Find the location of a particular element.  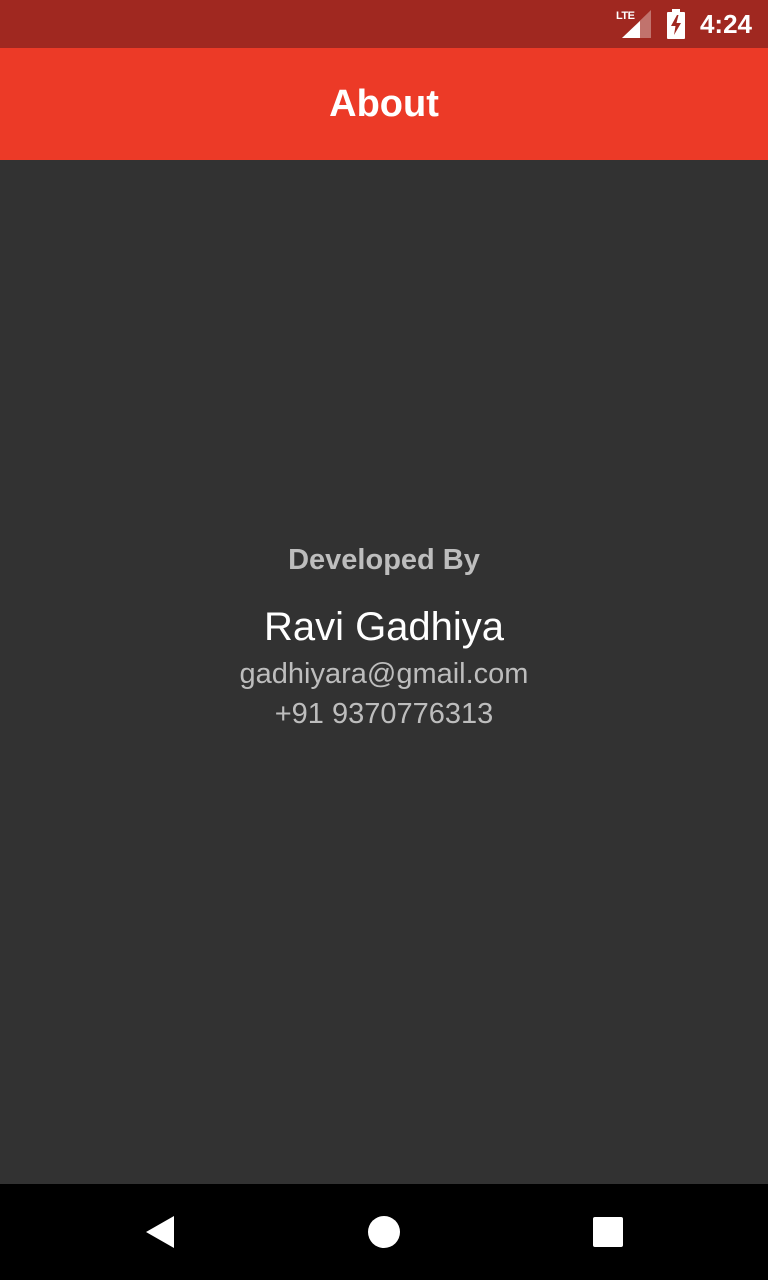

clock: 4:24 is located at coordinates (725, 23).